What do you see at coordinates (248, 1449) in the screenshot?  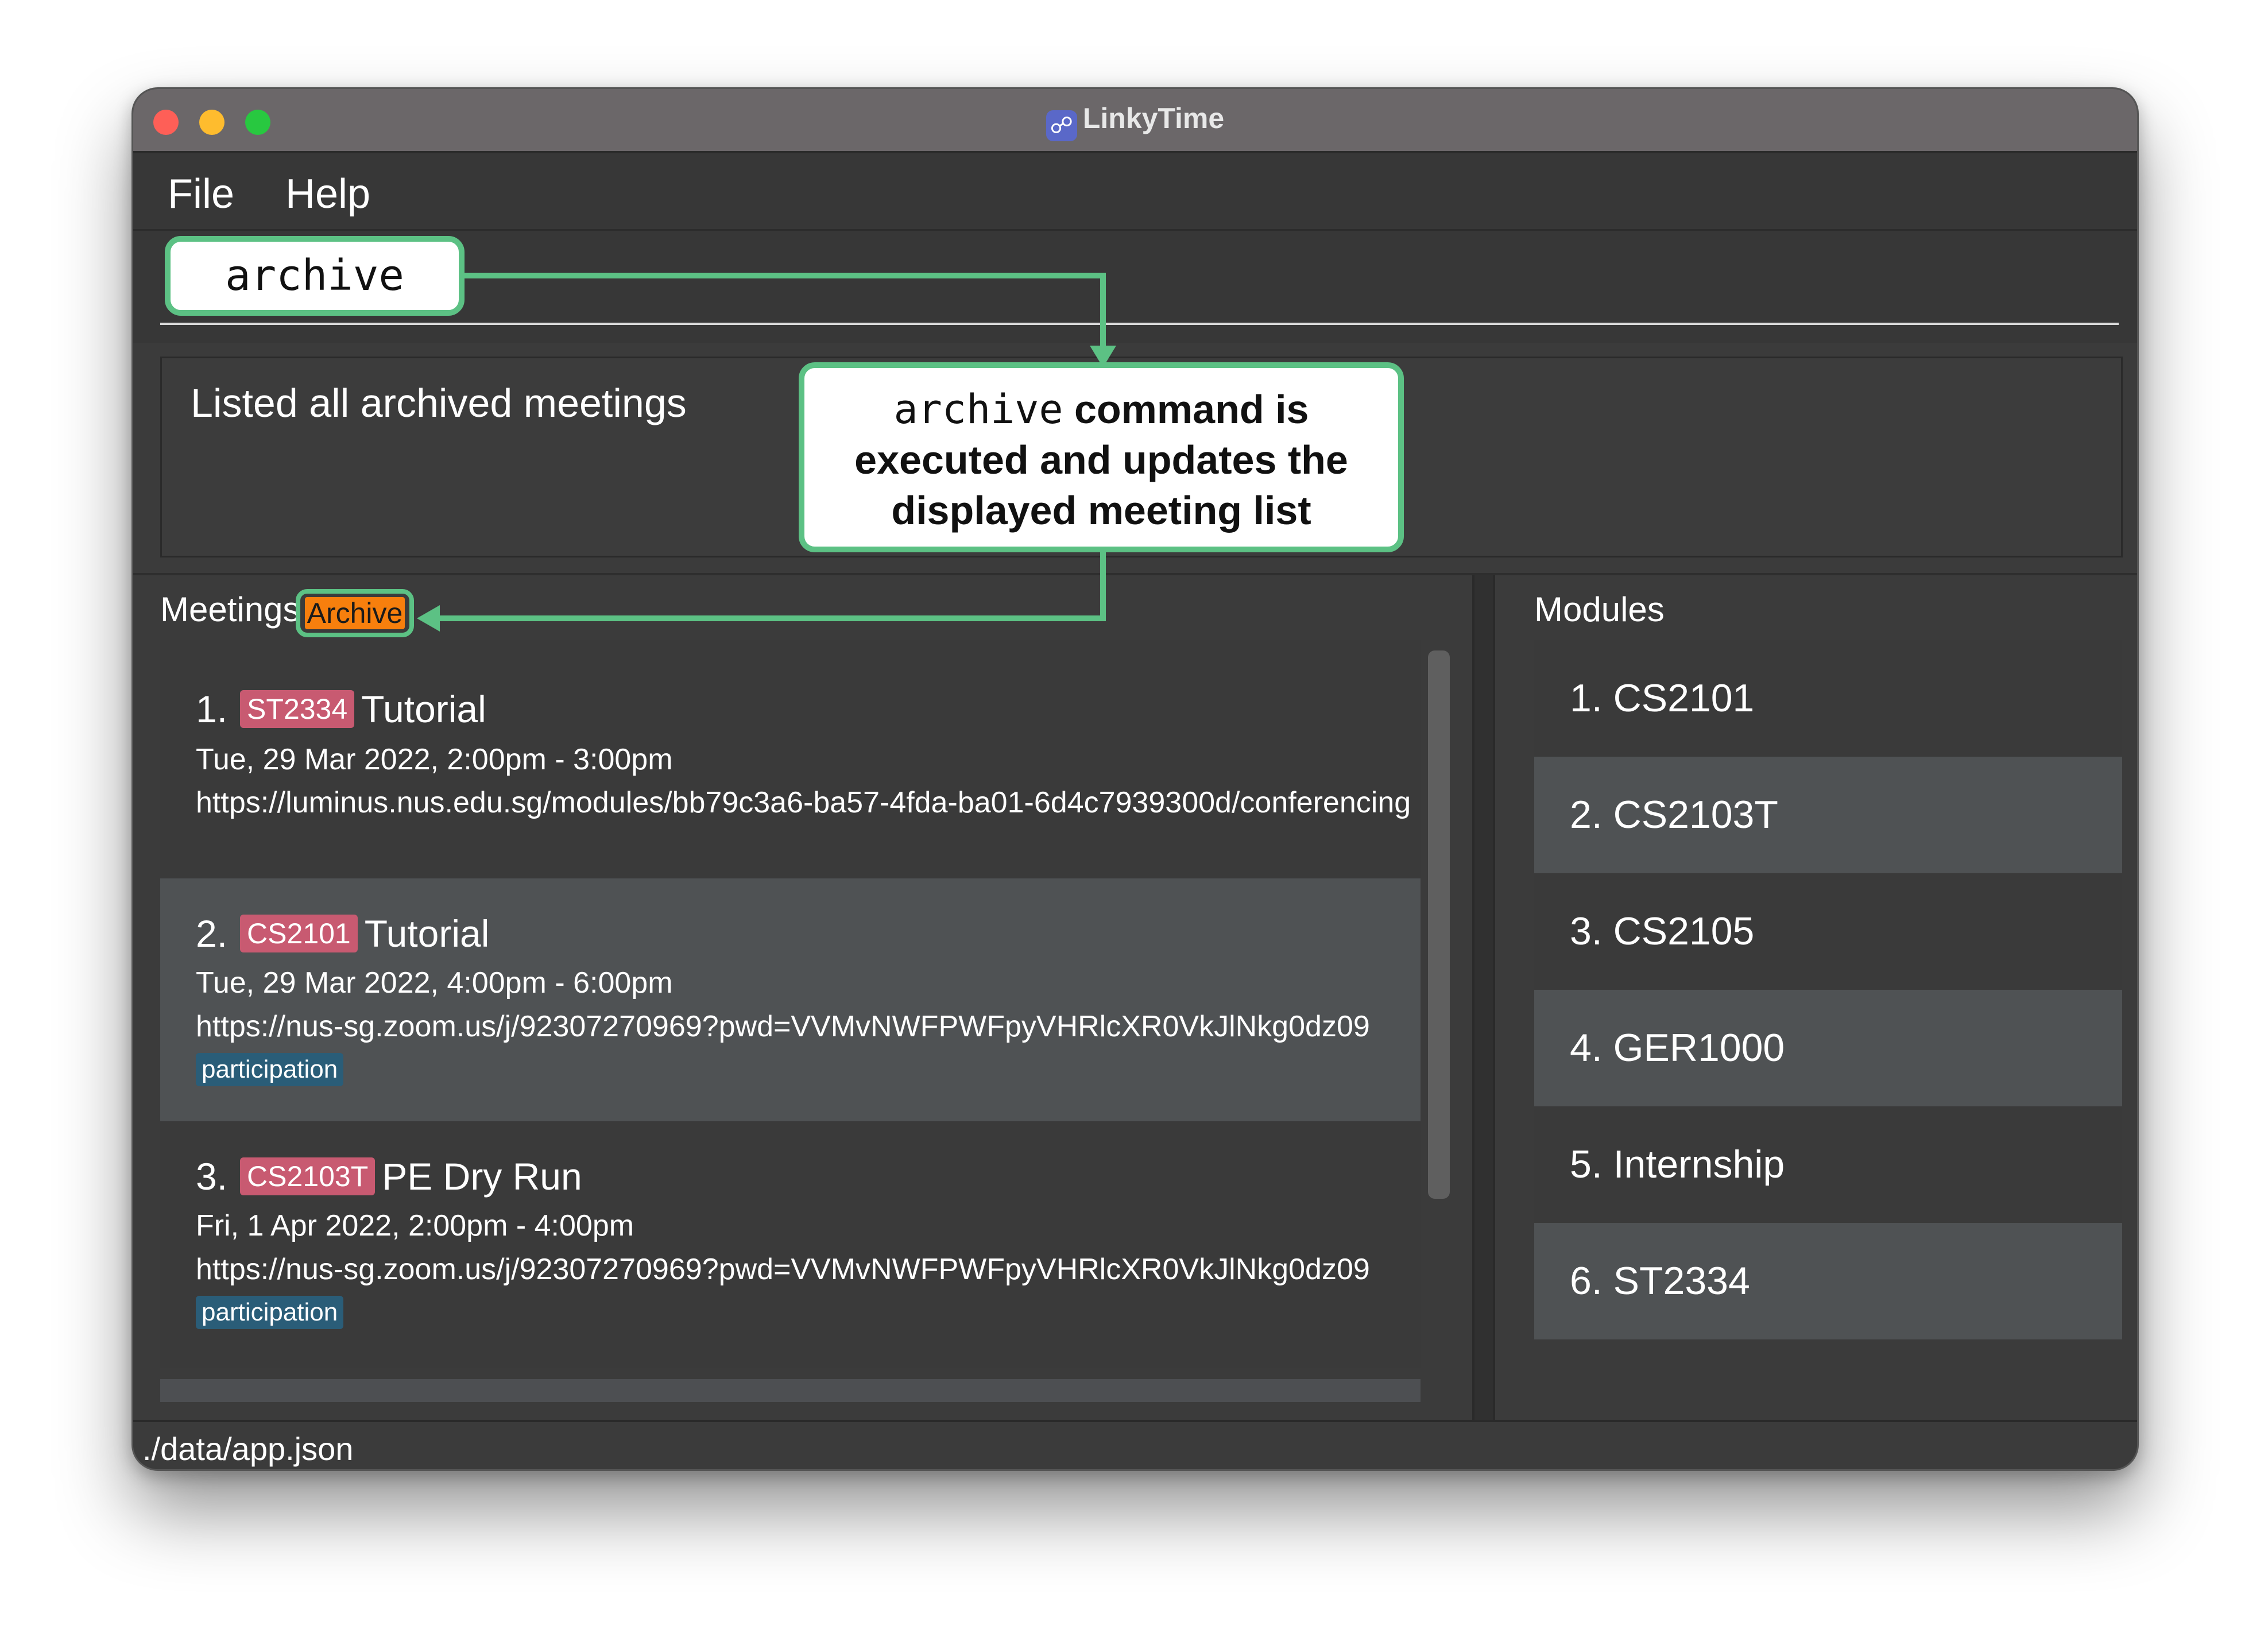 I see `data-file-path: ./data/app.json` at bounding box center [248, 1449].